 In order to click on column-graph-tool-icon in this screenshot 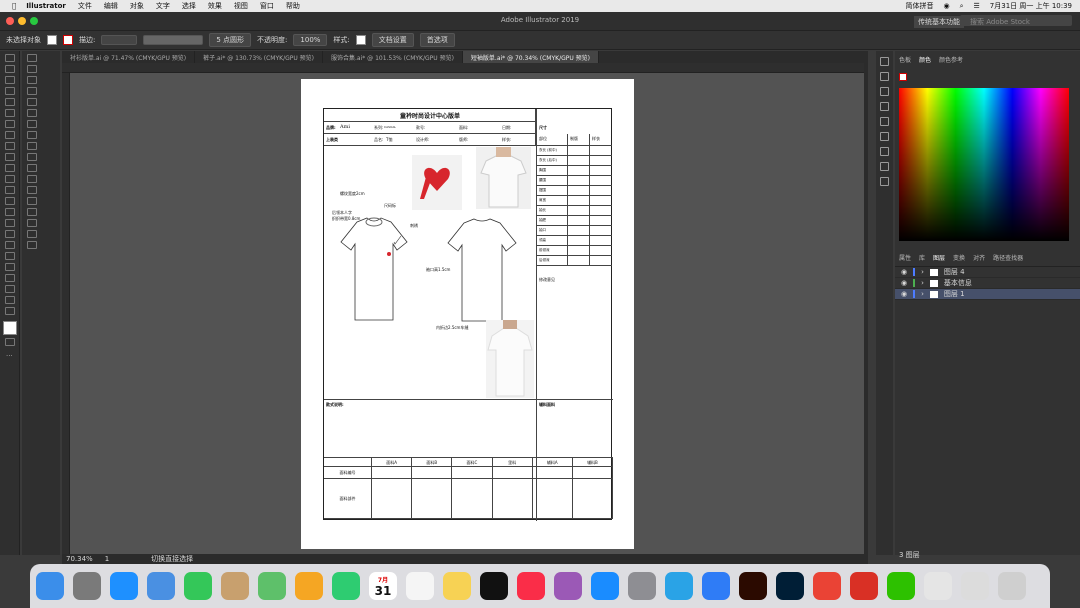, I will do `click(32, 234)`.